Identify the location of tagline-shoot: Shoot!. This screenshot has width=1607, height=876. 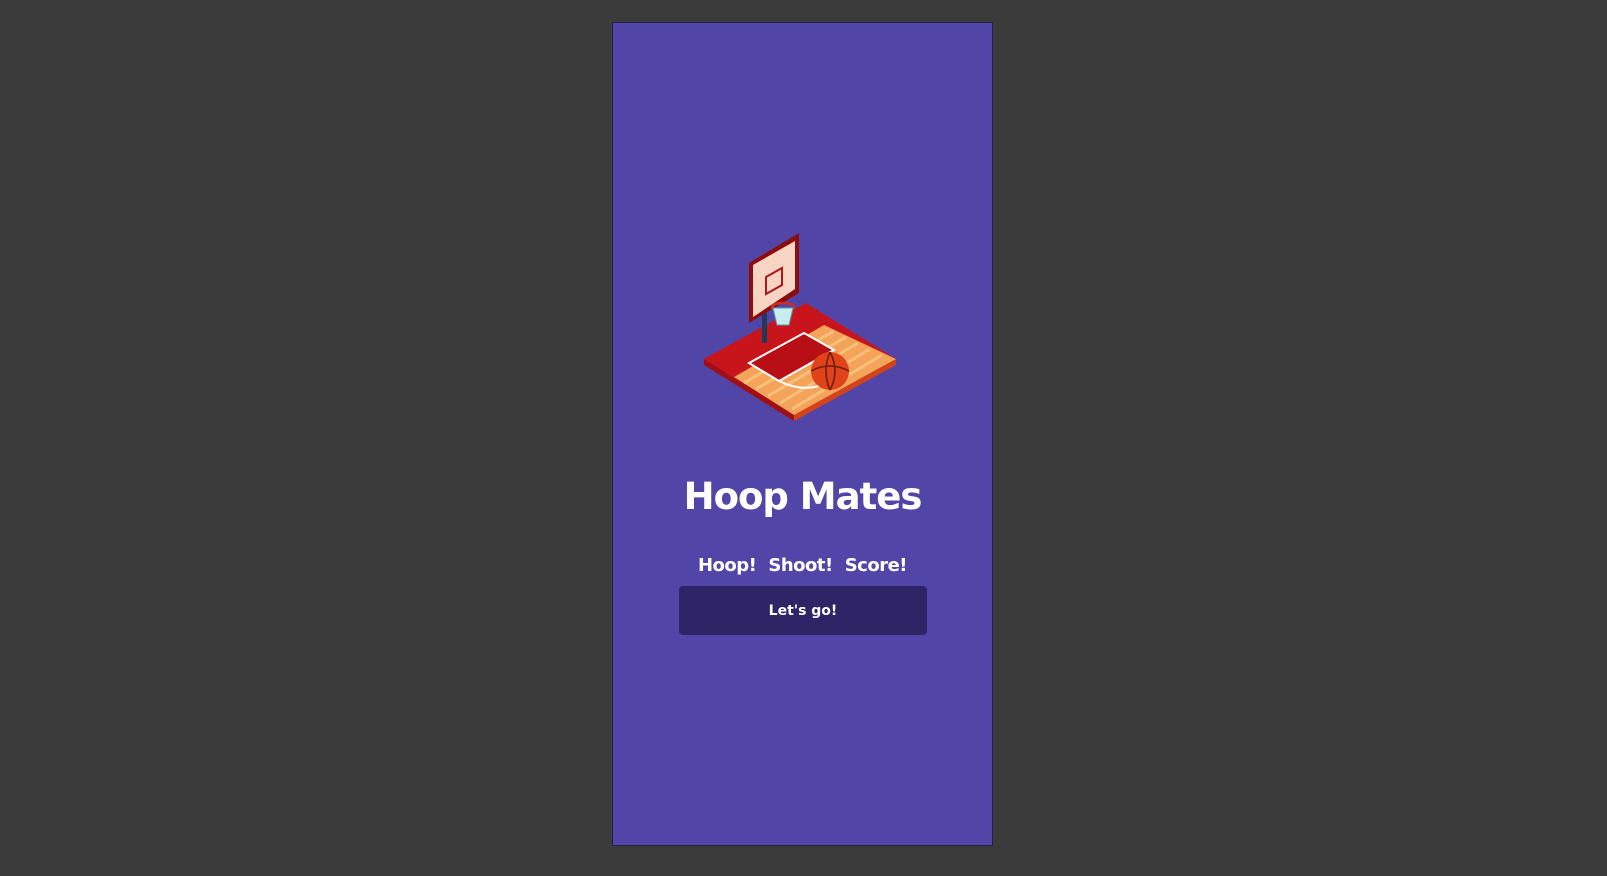
(800, 565).